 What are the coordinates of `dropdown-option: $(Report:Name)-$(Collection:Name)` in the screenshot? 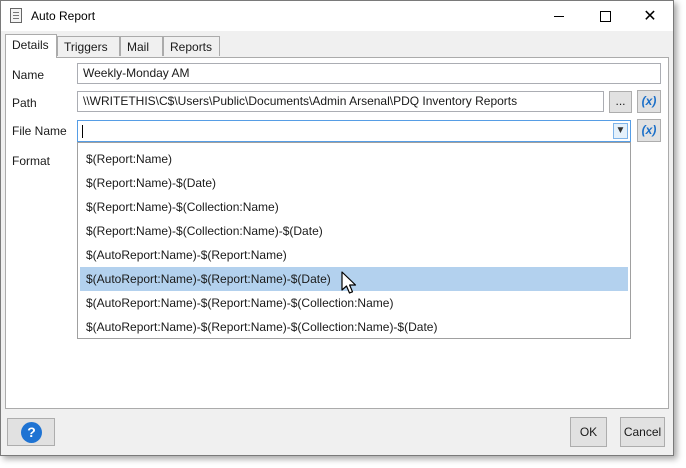 It's located at (354, 207).